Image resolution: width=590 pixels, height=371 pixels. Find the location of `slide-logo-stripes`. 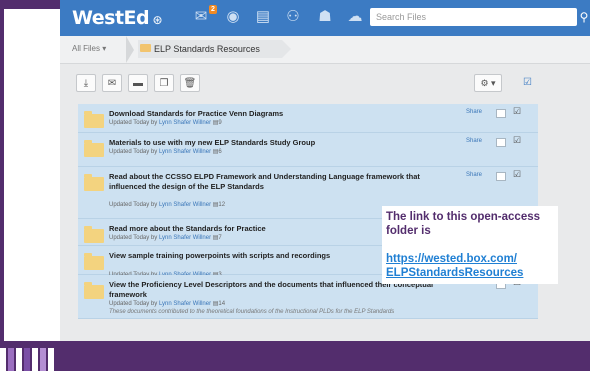

slide-logo-stripes is located at coordinates (27, 359).